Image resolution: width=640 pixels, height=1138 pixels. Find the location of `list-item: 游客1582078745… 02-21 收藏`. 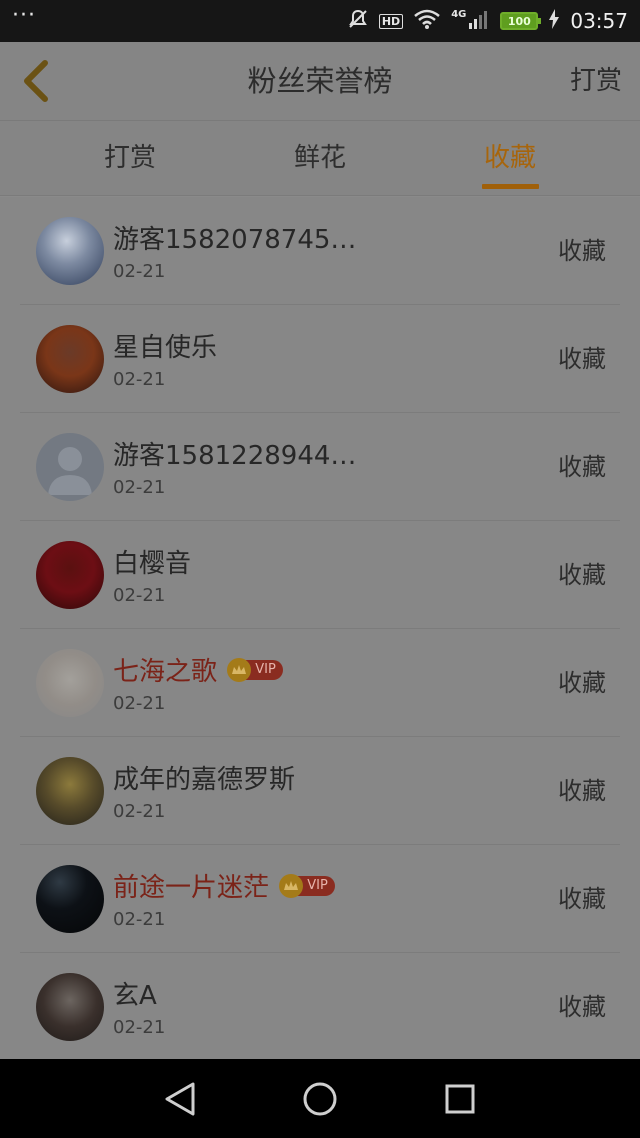

list-item: 游客1582078745… 02-21 收藏 is located at coordinates (320, 251).